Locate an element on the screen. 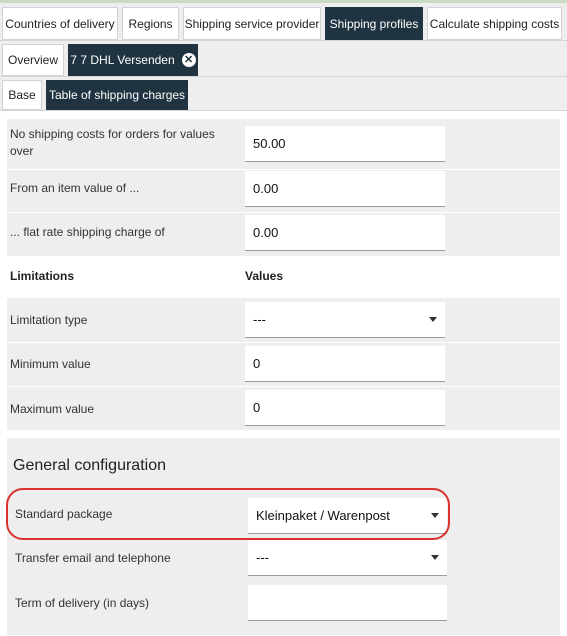 The height and width of the screenshot is (636, 567). limitation-type-row: Limitation type --- is located at coordinates (283, 320).